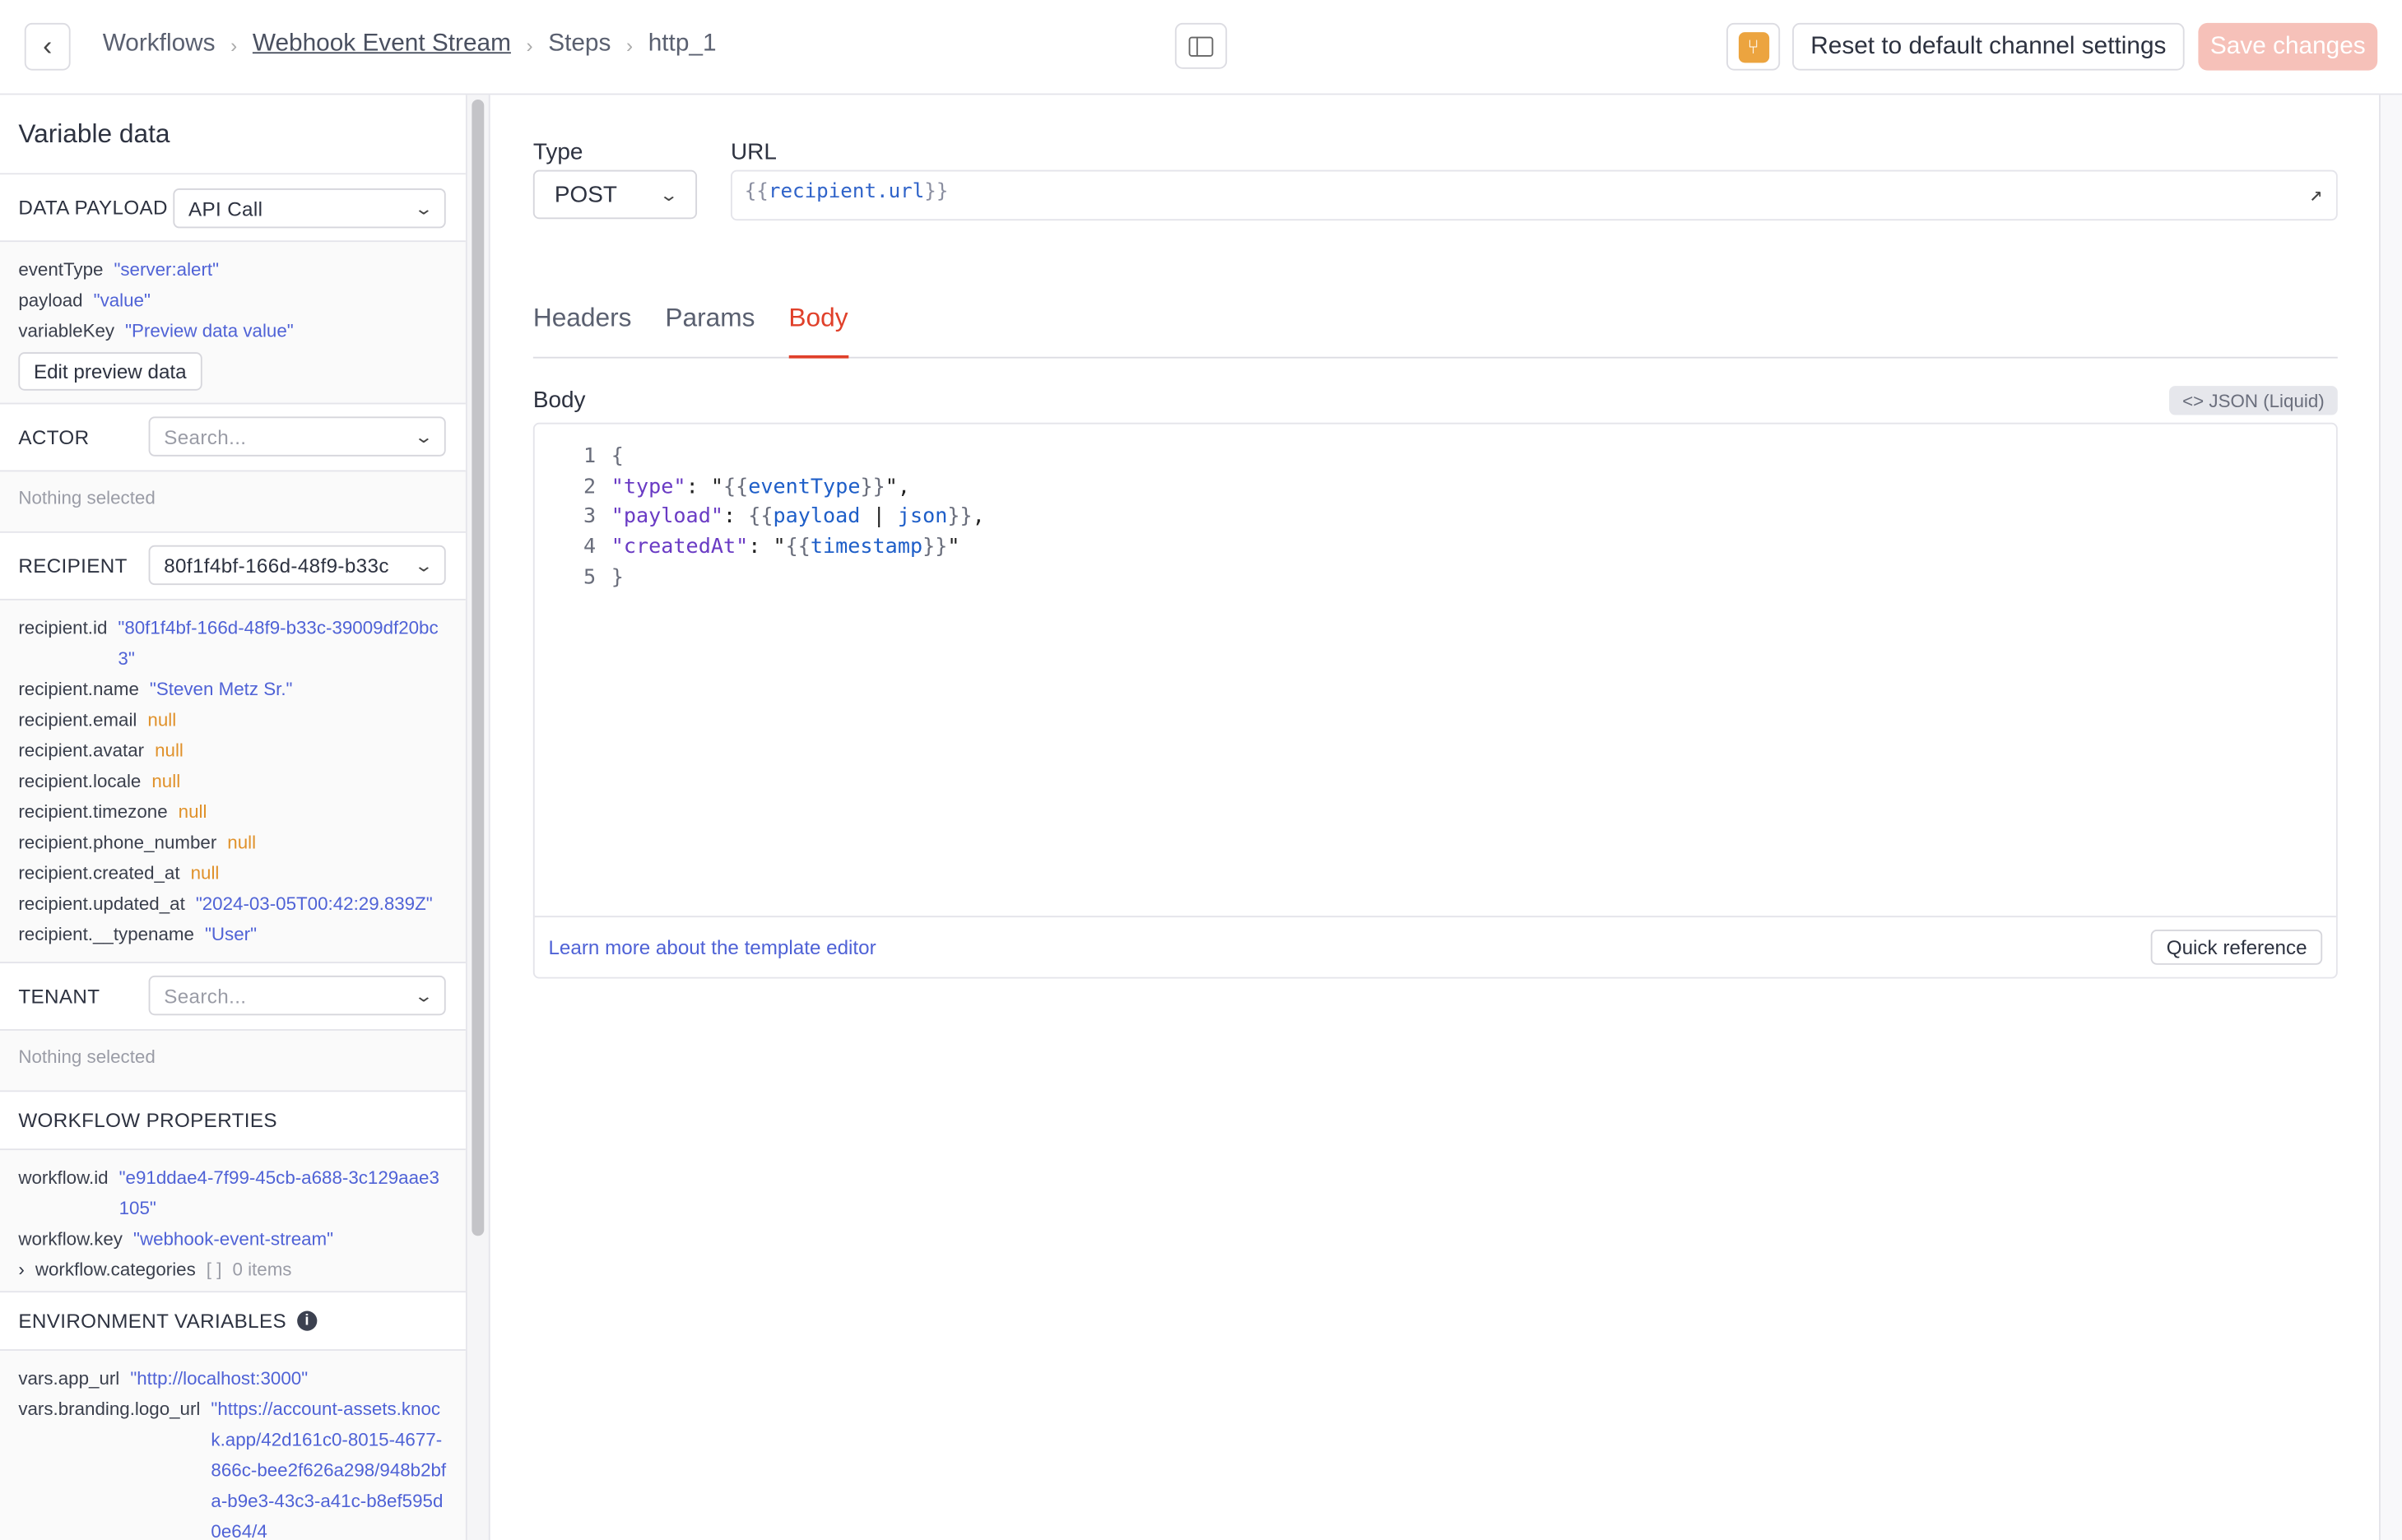 The width and height of the screenshot is (2402, 1540). What do you see at coordinates (233, 269) in the screenshot?
I see `variable-row: eventType "server:alert"` at bounding box center [233, 269].